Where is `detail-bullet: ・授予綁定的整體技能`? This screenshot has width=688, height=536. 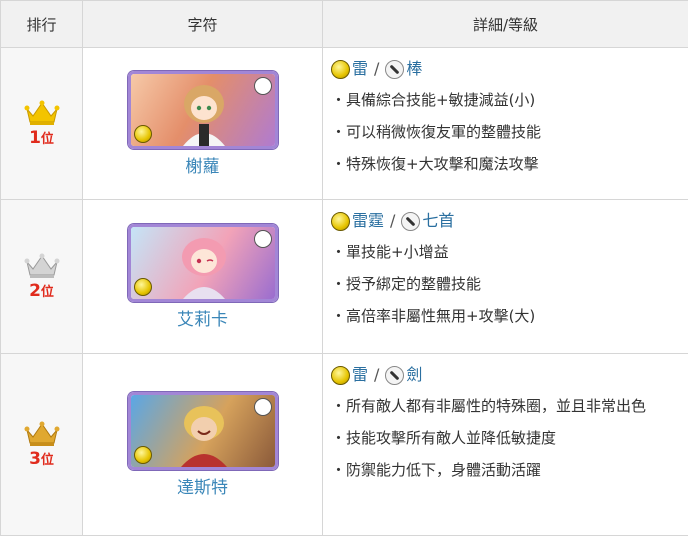
detail-bullet: ・授予綁定的整體技能 is located at coordinates (505, 284).